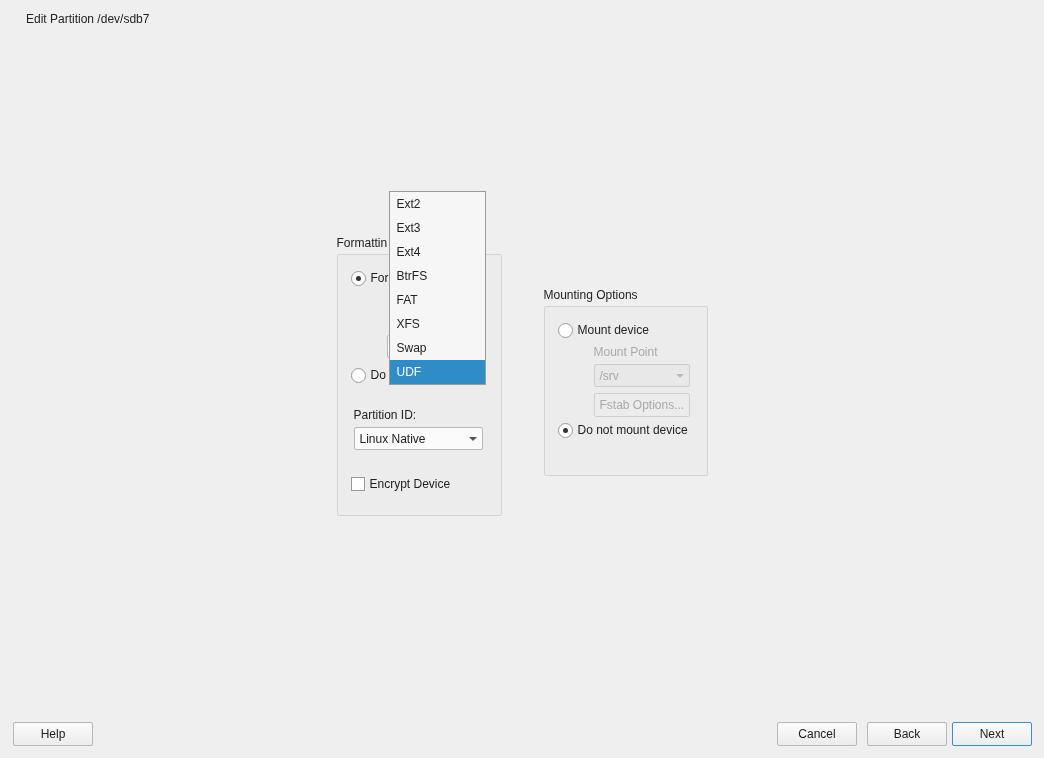  Describe the element at coordinates (385, 415) in the screenshot. I see `field-label: Partition ID:` at that location.